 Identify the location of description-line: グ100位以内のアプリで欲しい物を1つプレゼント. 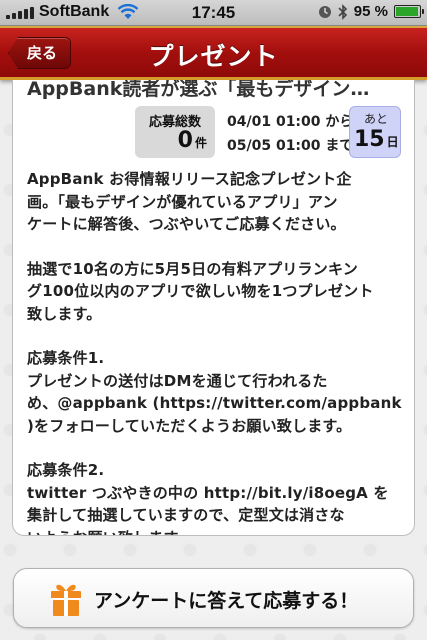
(200, 291).